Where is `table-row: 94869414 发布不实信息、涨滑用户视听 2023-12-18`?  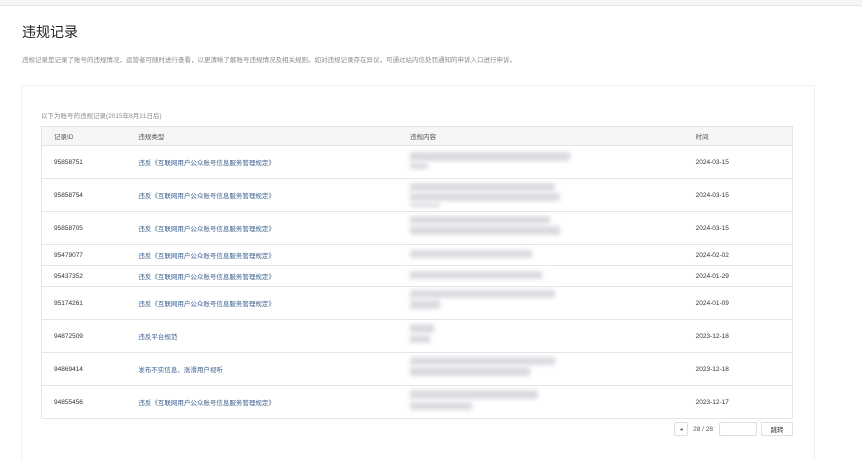
table-row: 94869414 发布不实信息、涨滑用户视听 2023-12-18 is located at coordinates (417, 369).